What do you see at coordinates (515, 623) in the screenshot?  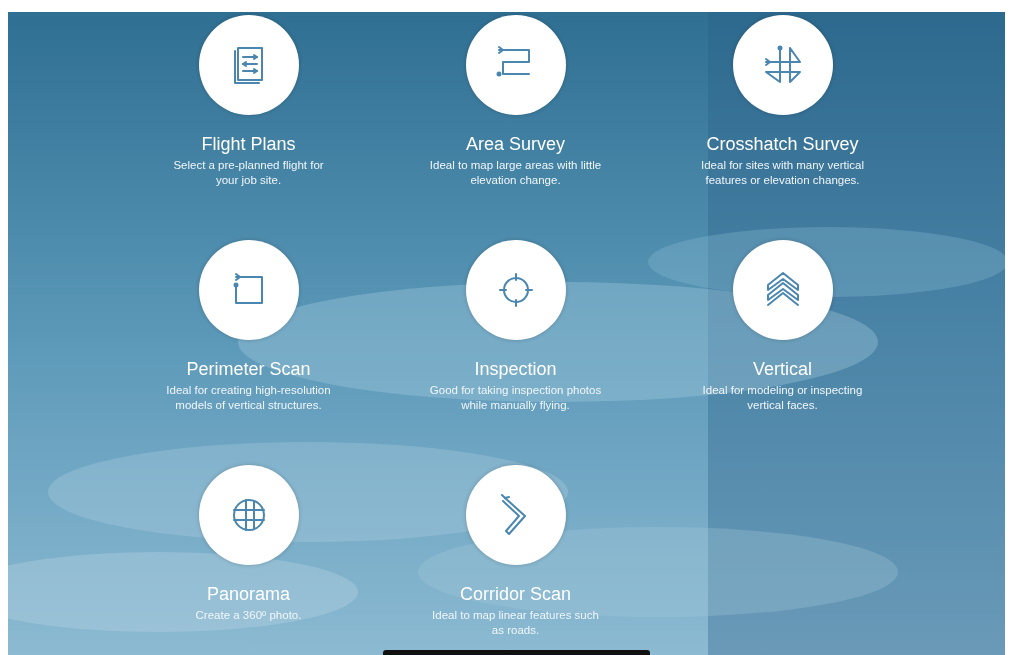 I see `mode-description: Ideal to map linear features such as roads.` at bounding box center [515, 623].